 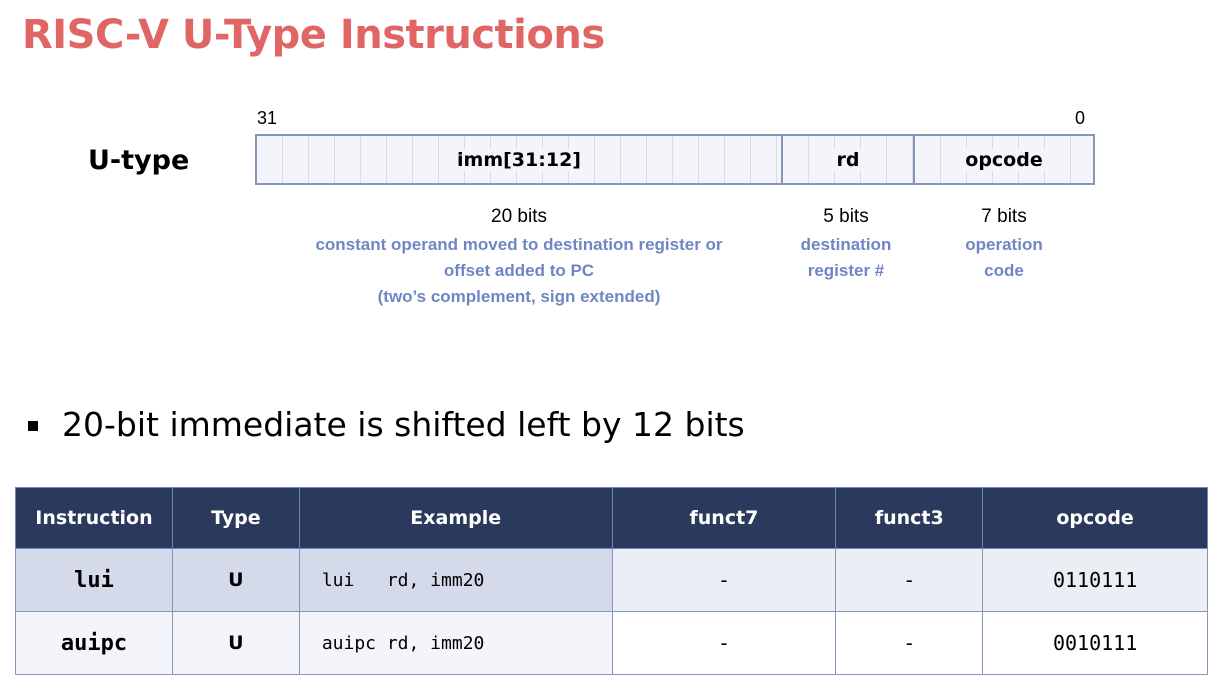 I want to click on field-rd: rd, so click(x=847, y=159).